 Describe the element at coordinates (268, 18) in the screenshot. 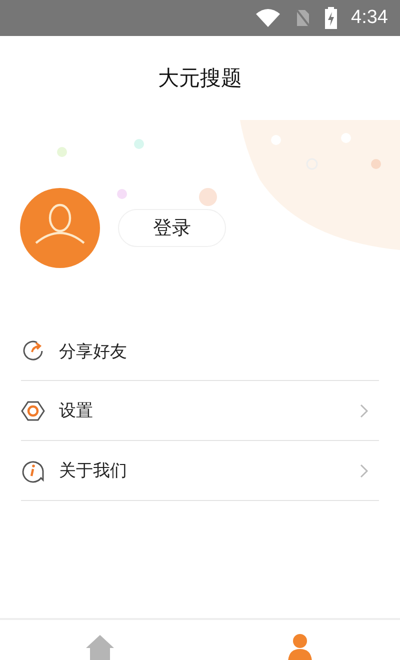

I see `wifi-icon` at that location.